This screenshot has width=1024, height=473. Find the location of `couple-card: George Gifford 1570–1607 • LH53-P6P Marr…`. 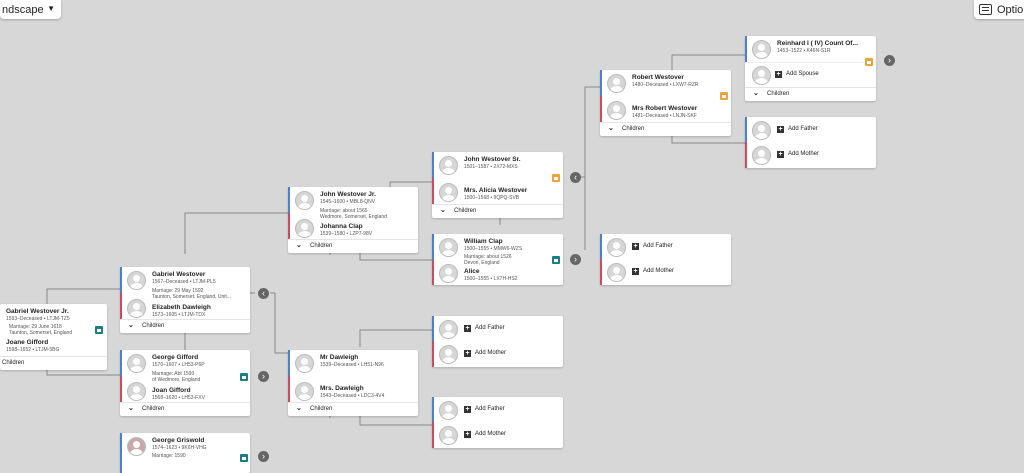

couple-card: George Gifford 1570–1607 • LH53-P6P Marr… is located at coordinates (185, 383).